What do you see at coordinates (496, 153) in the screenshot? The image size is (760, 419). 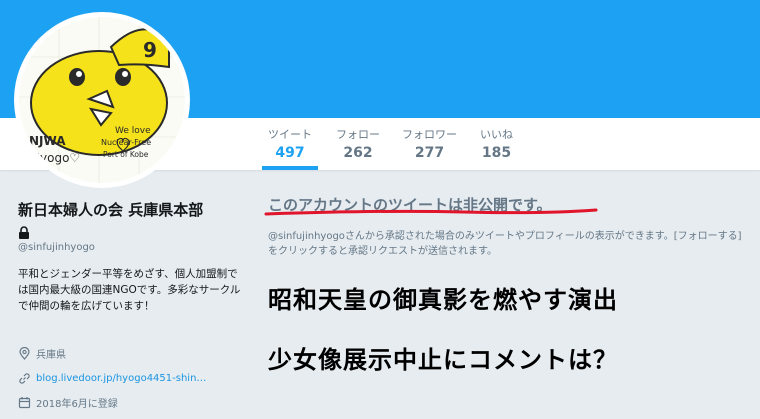 I see `stat-likes-value: 185` at bounding box center [496, 153].